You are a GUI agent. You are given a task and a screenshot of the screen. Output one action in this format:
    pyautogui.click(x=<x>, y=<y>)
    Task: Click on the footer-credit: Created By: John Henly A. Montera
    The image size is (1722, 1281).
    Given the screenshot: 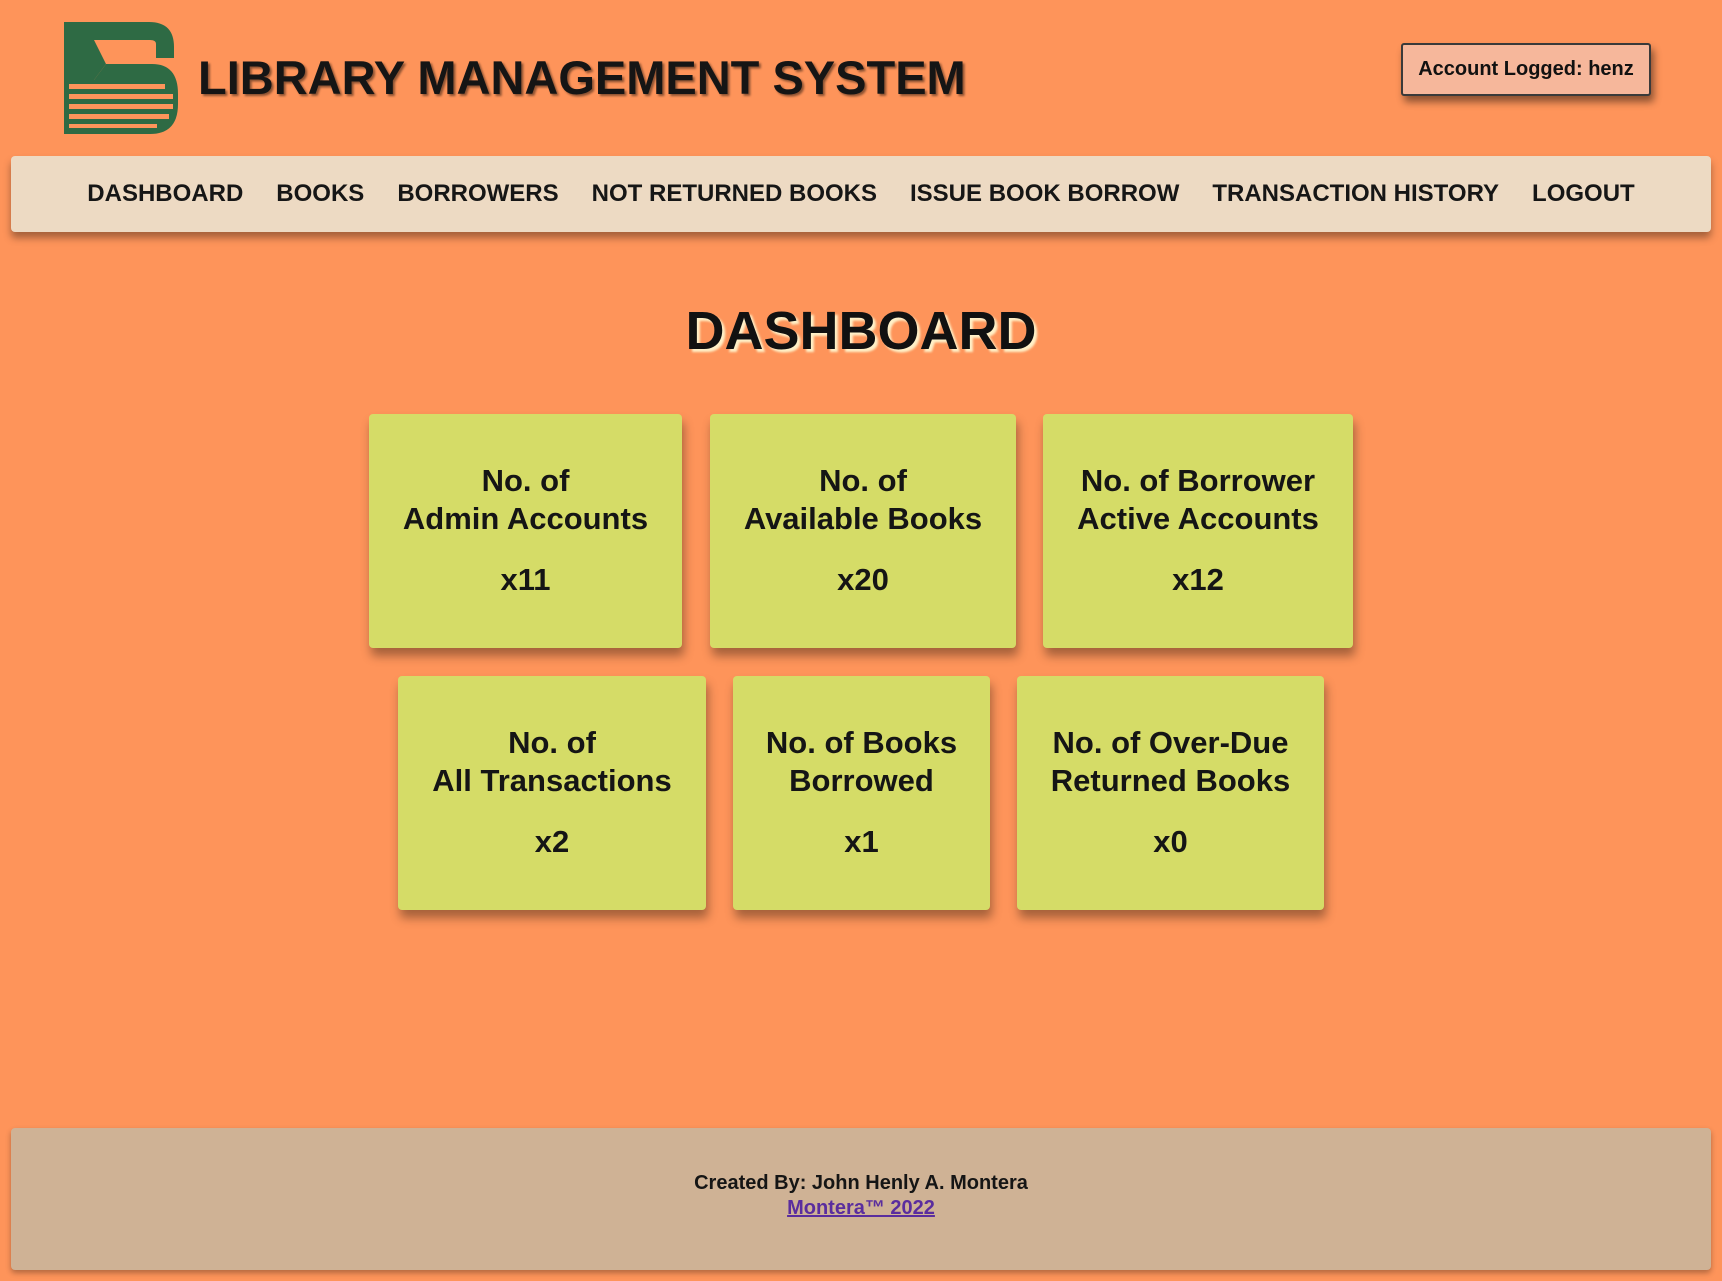 What is the action you would take?
    pyautogui.click(x=861, y=1183)
    